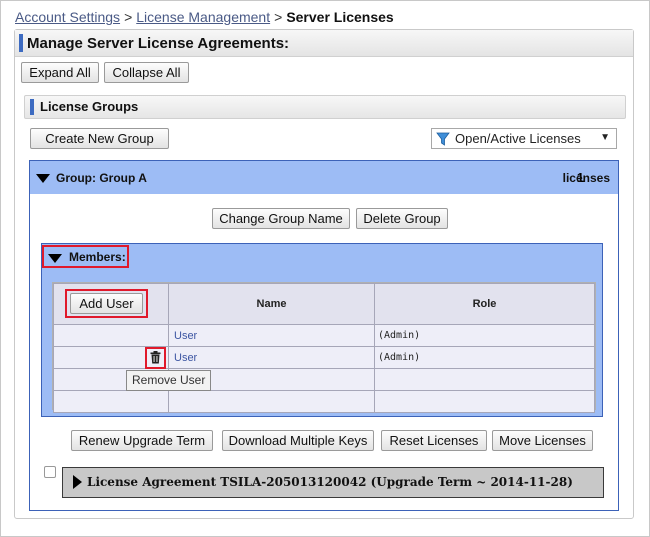  What do you see at coordinates (89, 106) in the screenshot?
I see `license-groups-title: License Groups` at bounding box center [89, 106].